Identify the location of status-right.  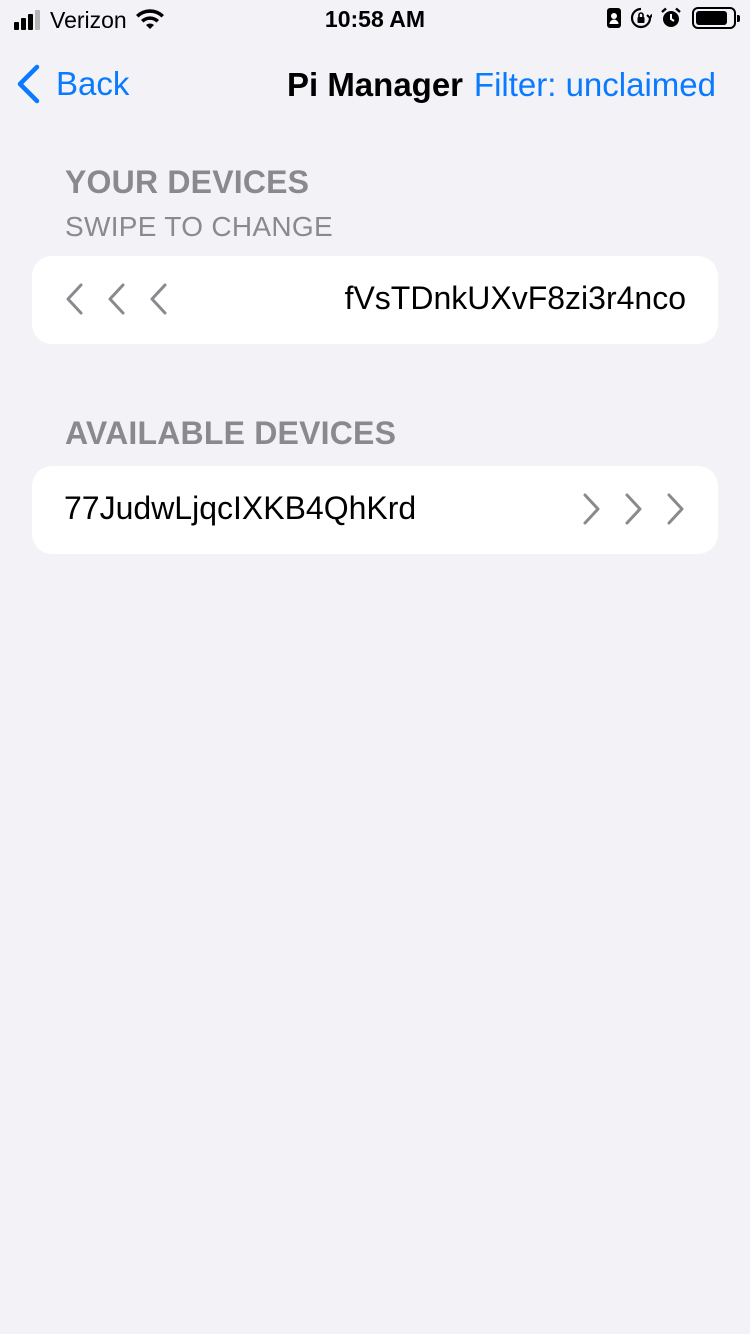
(669, 18).